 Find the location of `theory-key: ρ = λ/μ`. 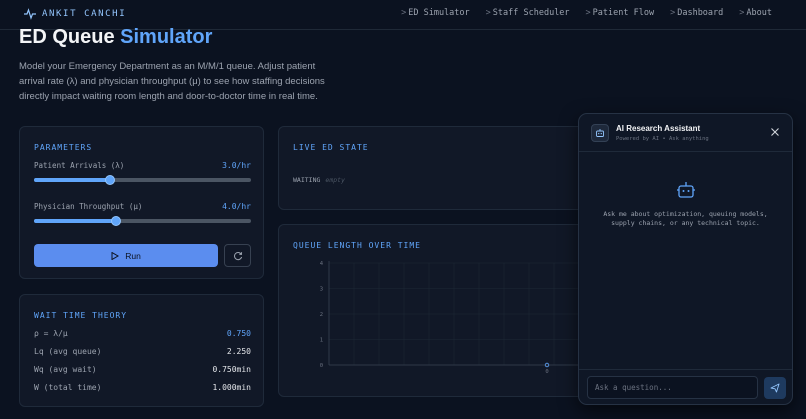

theory-key: ρ = λ/μ is located at coordinates (51, 333).